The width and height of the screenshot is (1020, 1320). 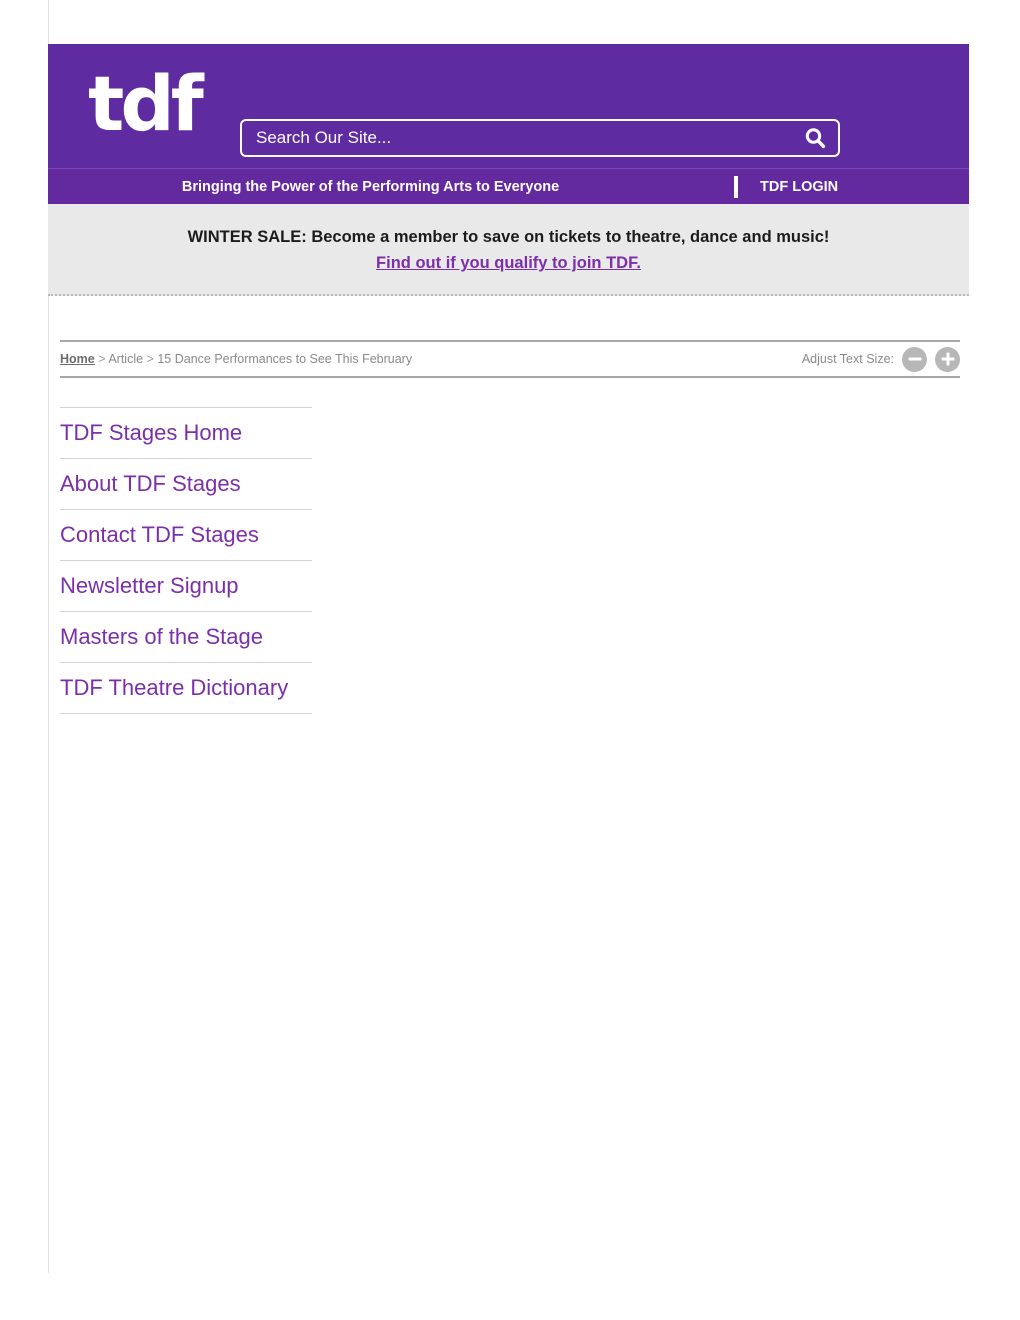 What do you see at coordinates (799, 187) in the screenshot?
I see `tdf-login-link: TDF LOGIN` at bounding box center [799, 187].